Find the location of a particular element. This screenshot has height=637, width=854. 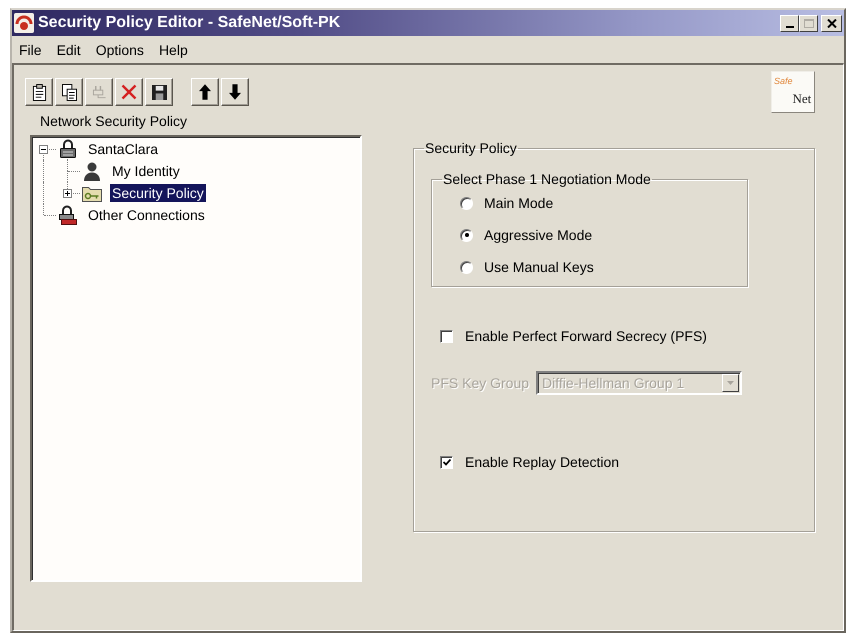

expand-icon is located at coordinates (67, 193).